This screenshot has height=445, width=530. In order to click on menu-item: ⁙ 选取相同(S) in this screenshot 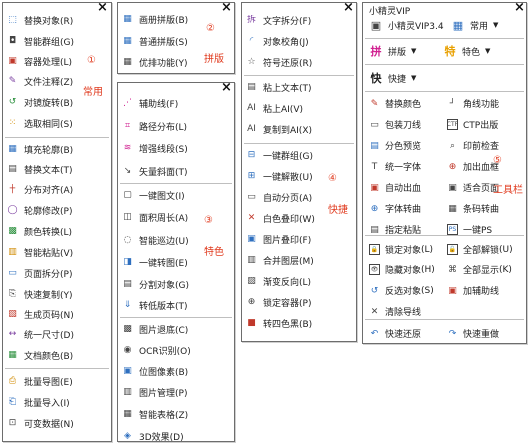, I will do `click(40, 123)`.